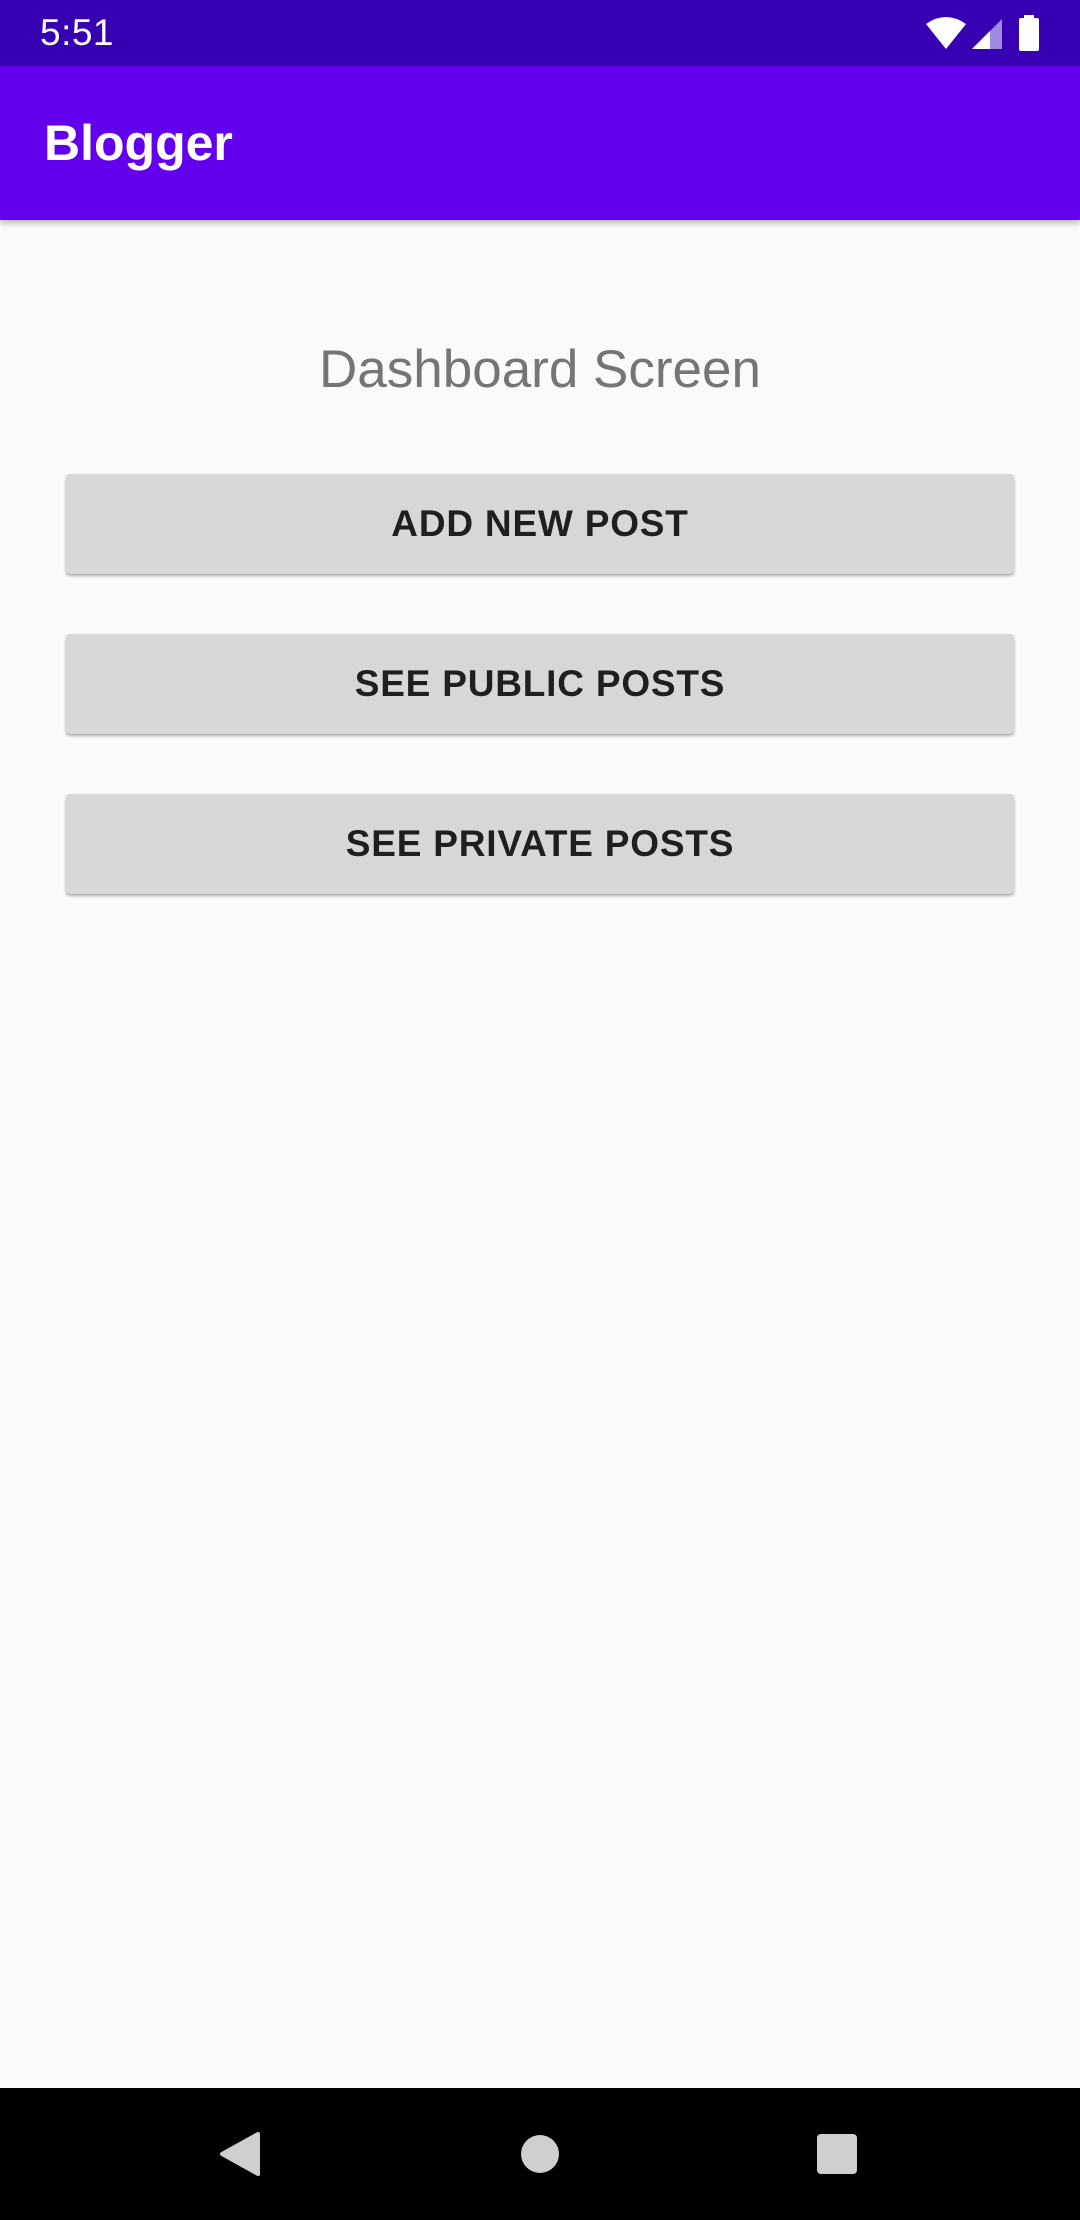 The image size is (1080, 2220). I want to click on see-private-posts-button: SEE PRIVATE POSTS, so click(540, 844).